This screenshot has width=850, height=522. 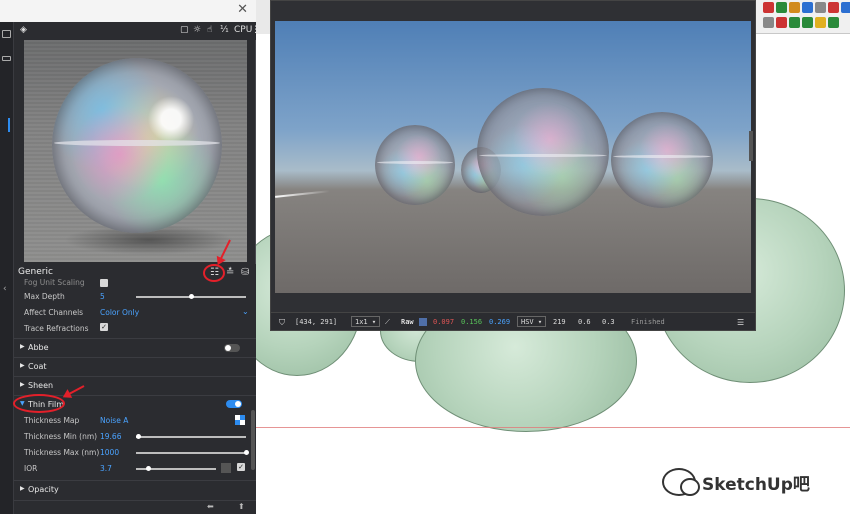 I want to click on param-row-max-depth: Max Depth 5, so click(x=140, y=297).